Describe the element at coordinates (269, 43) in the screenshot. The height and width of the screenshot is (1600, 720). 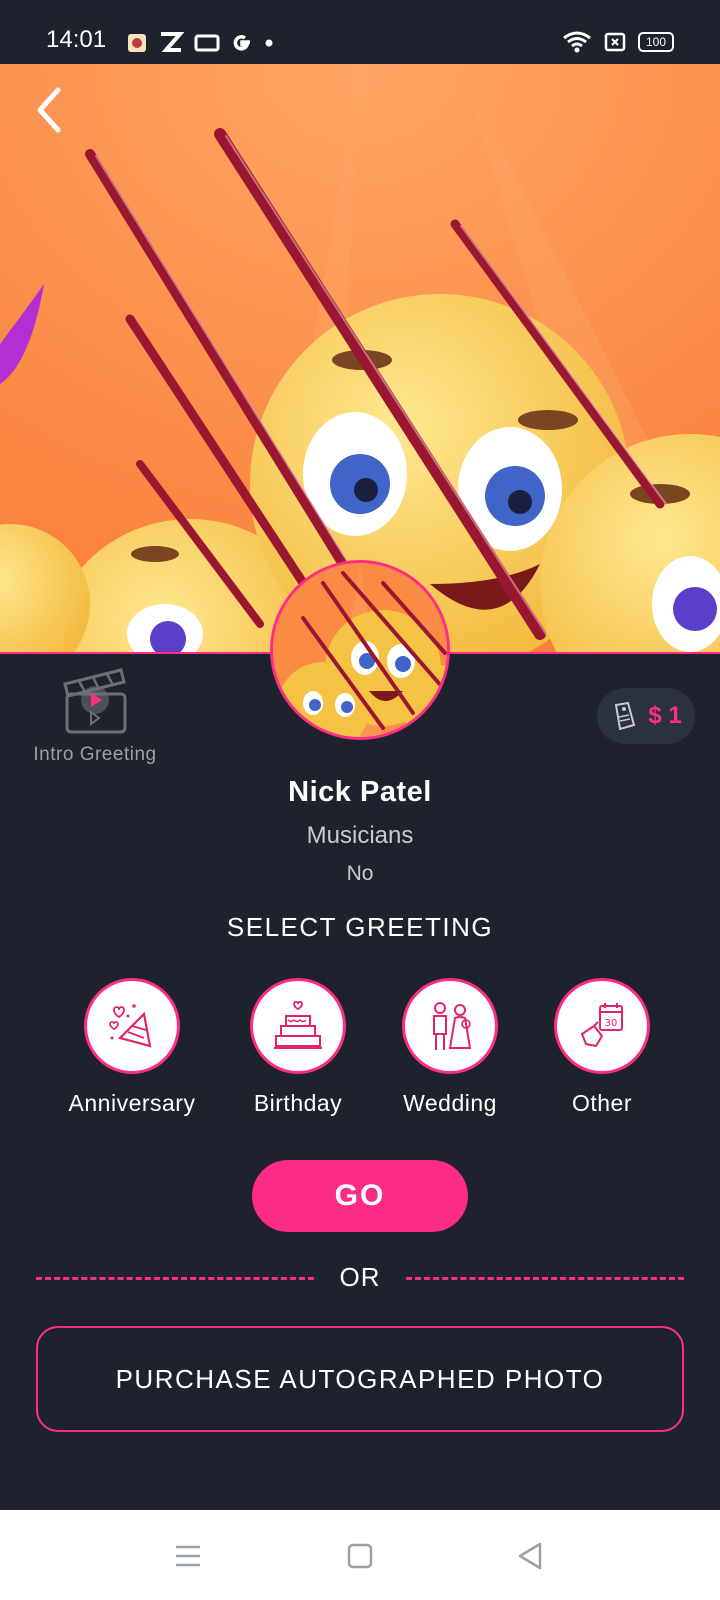
I see `dot-icon` at that location.